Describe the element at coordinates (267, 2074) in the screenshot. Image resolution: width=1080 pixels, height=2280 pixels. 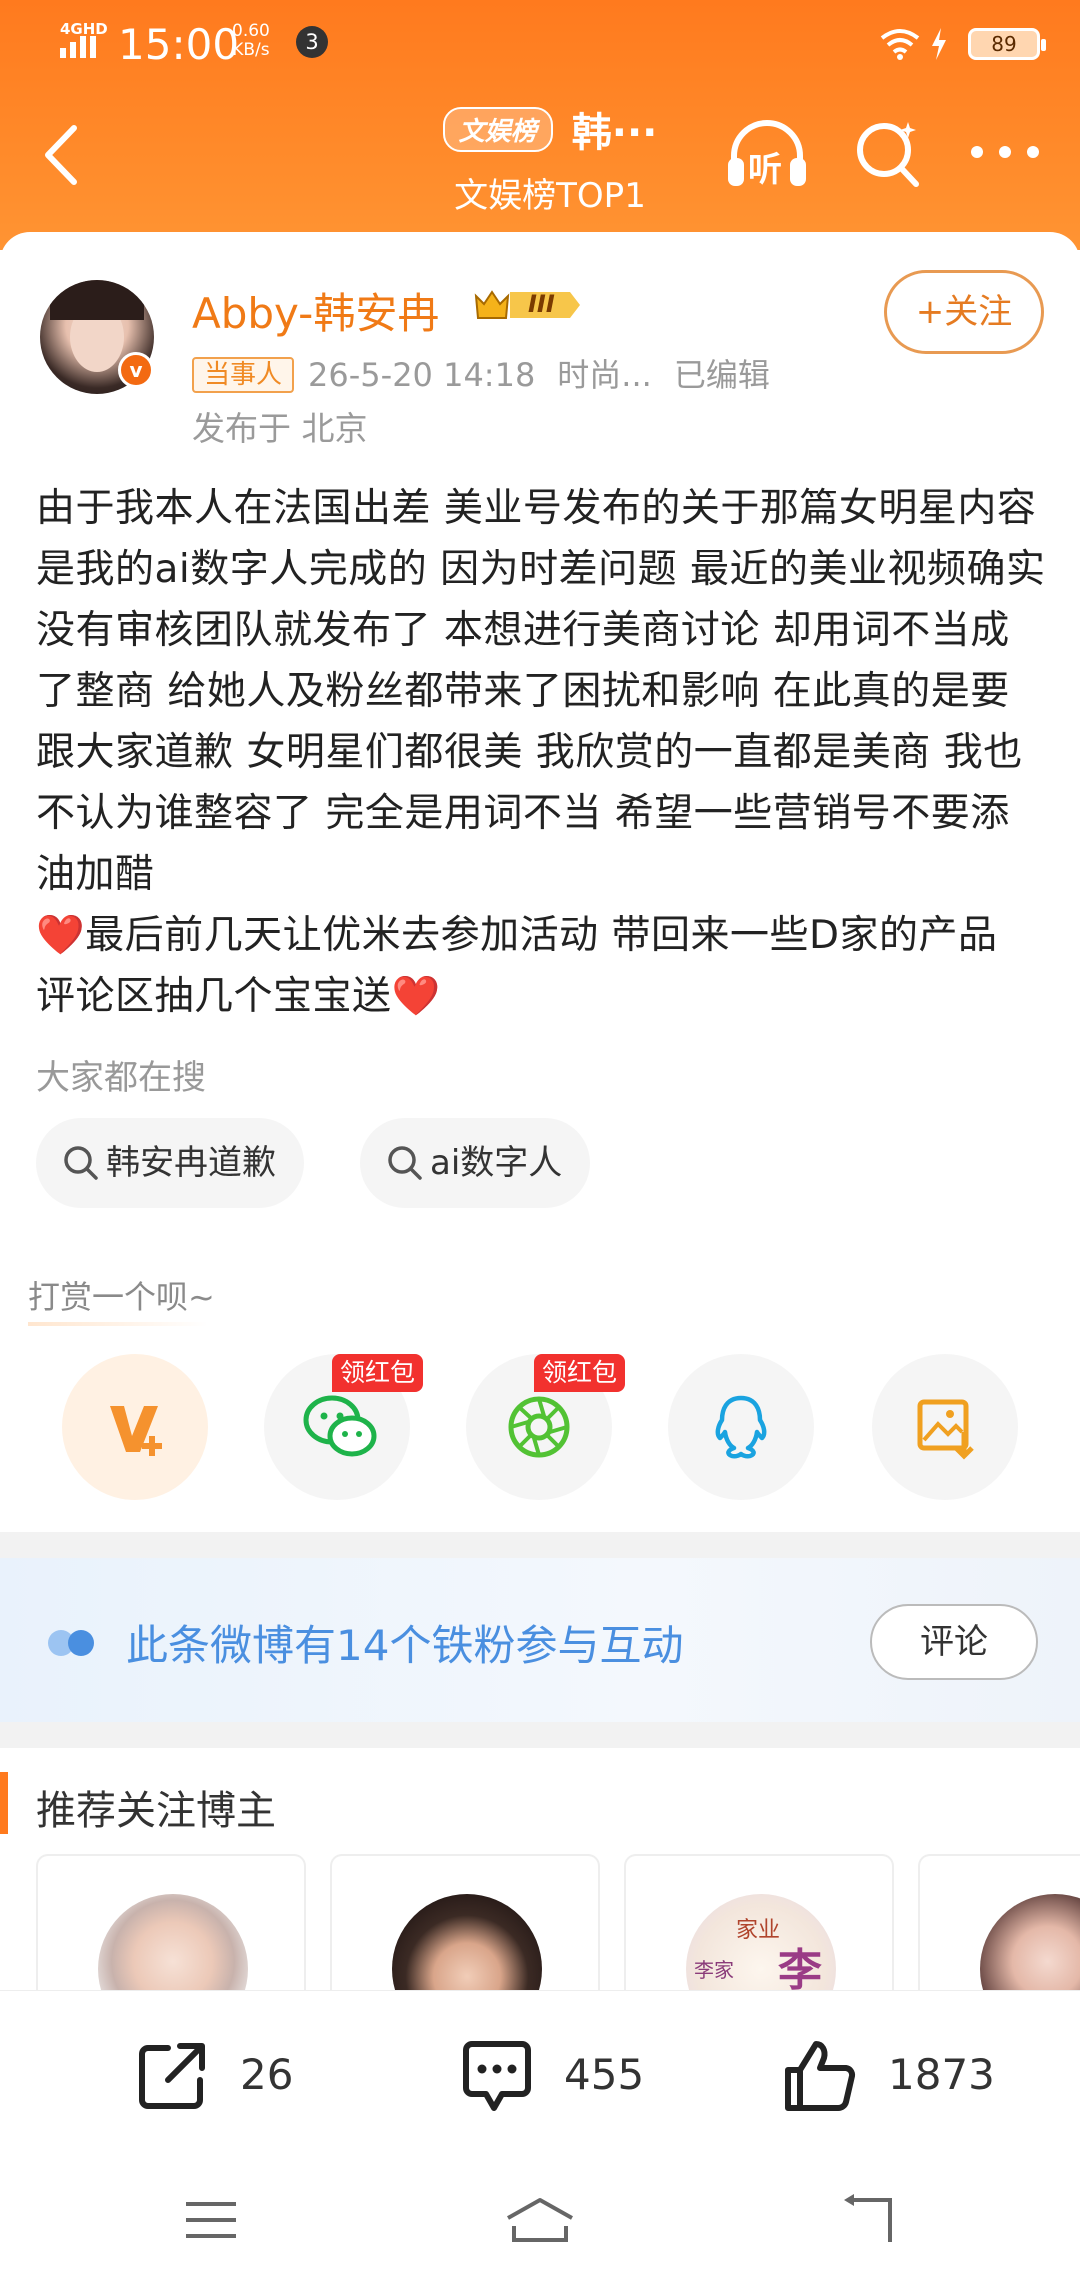
I see `repost-count: 26` at that location.